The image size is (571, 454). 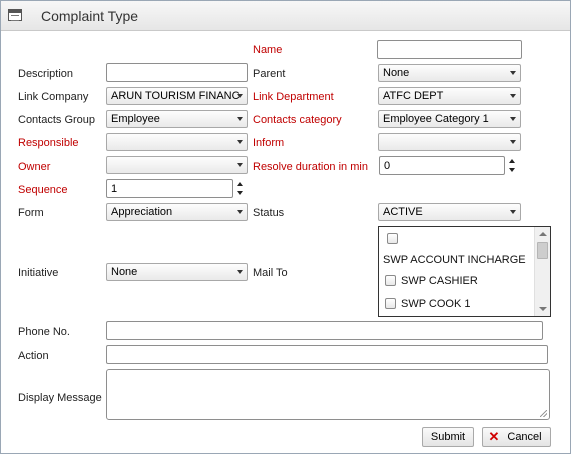 What do you see at coordinates (177, 272) in the screenshot?
I see `initiative-select: None` at bounding box center [177, 272].